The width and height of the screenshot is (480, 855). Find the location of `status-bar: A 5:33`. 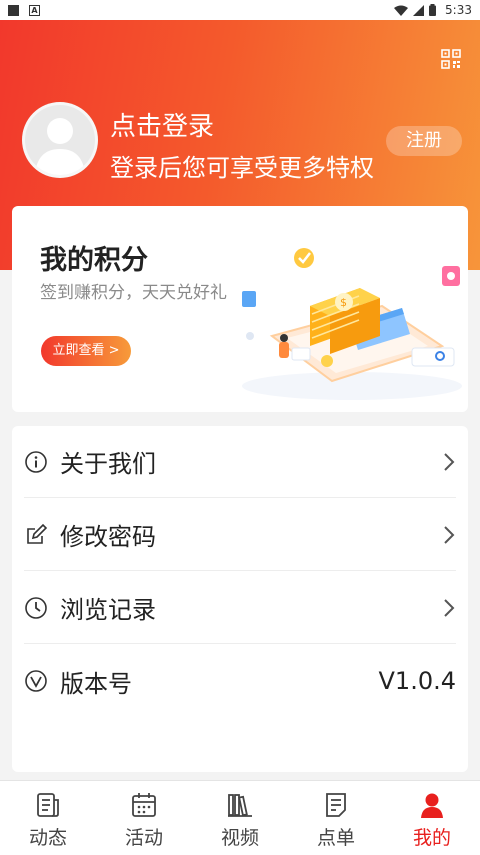

status-bar: A 5:33 is located at coordinates (240, 10).